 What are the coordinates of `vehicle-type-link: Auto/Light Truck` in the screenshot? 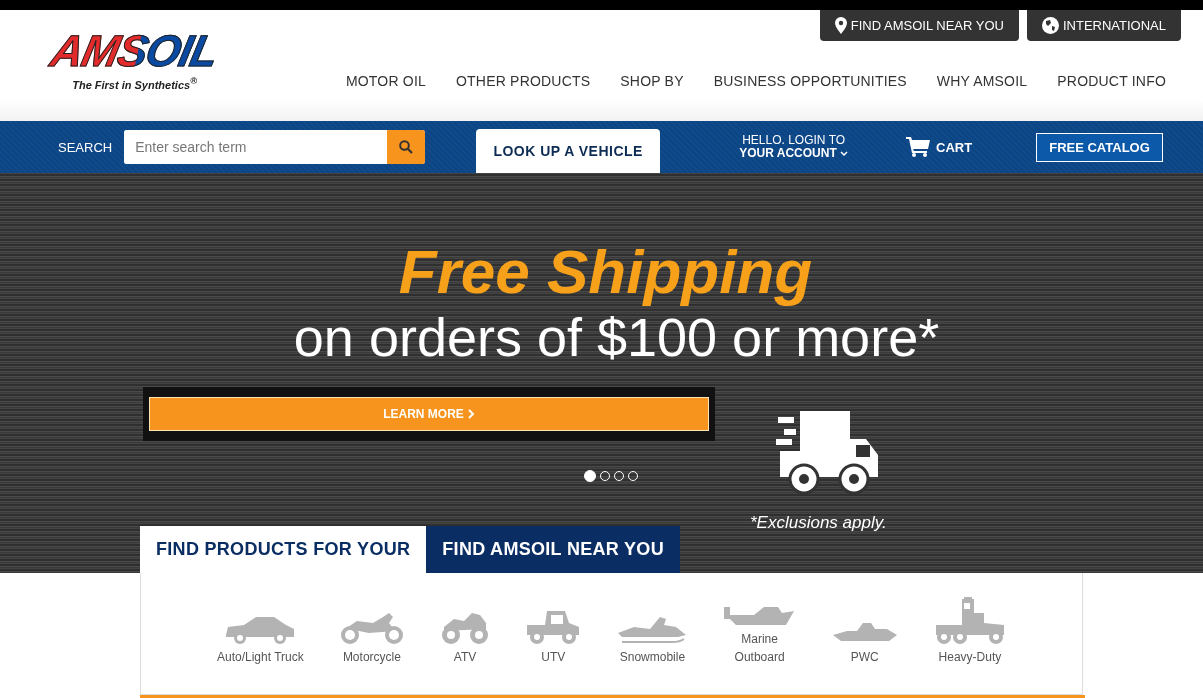 It's located at (260, 639).